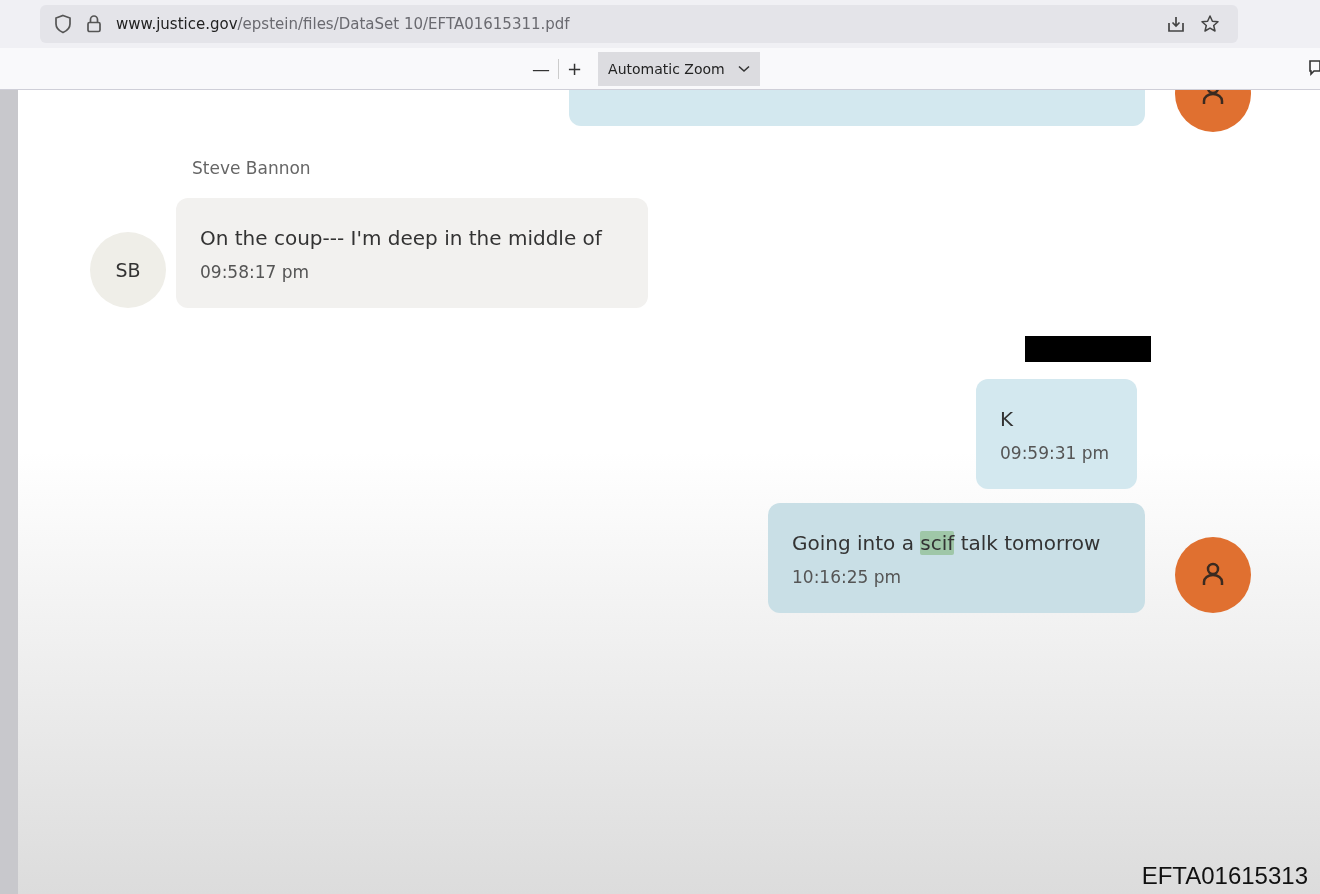 The image size is (1320, 894). I want to click on message-time: 09:58:17 pm, so click(255, 272).